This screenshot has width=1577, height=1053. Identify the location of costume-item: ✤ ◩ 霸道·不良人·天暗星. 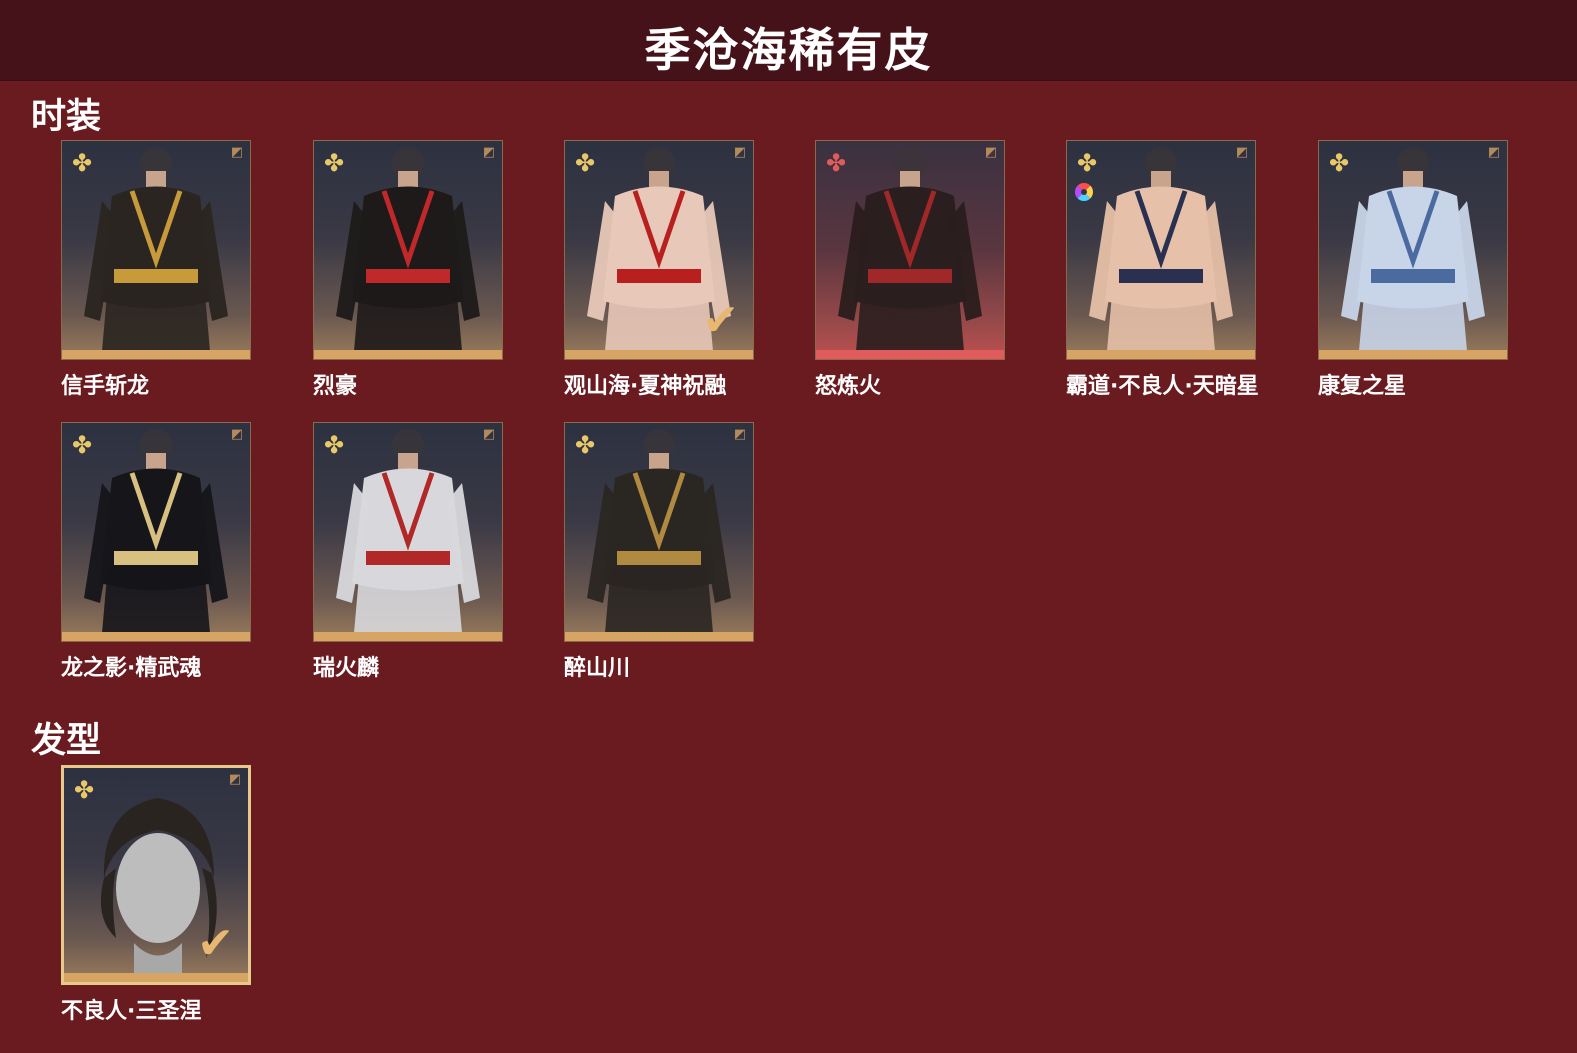
(1162, 270).